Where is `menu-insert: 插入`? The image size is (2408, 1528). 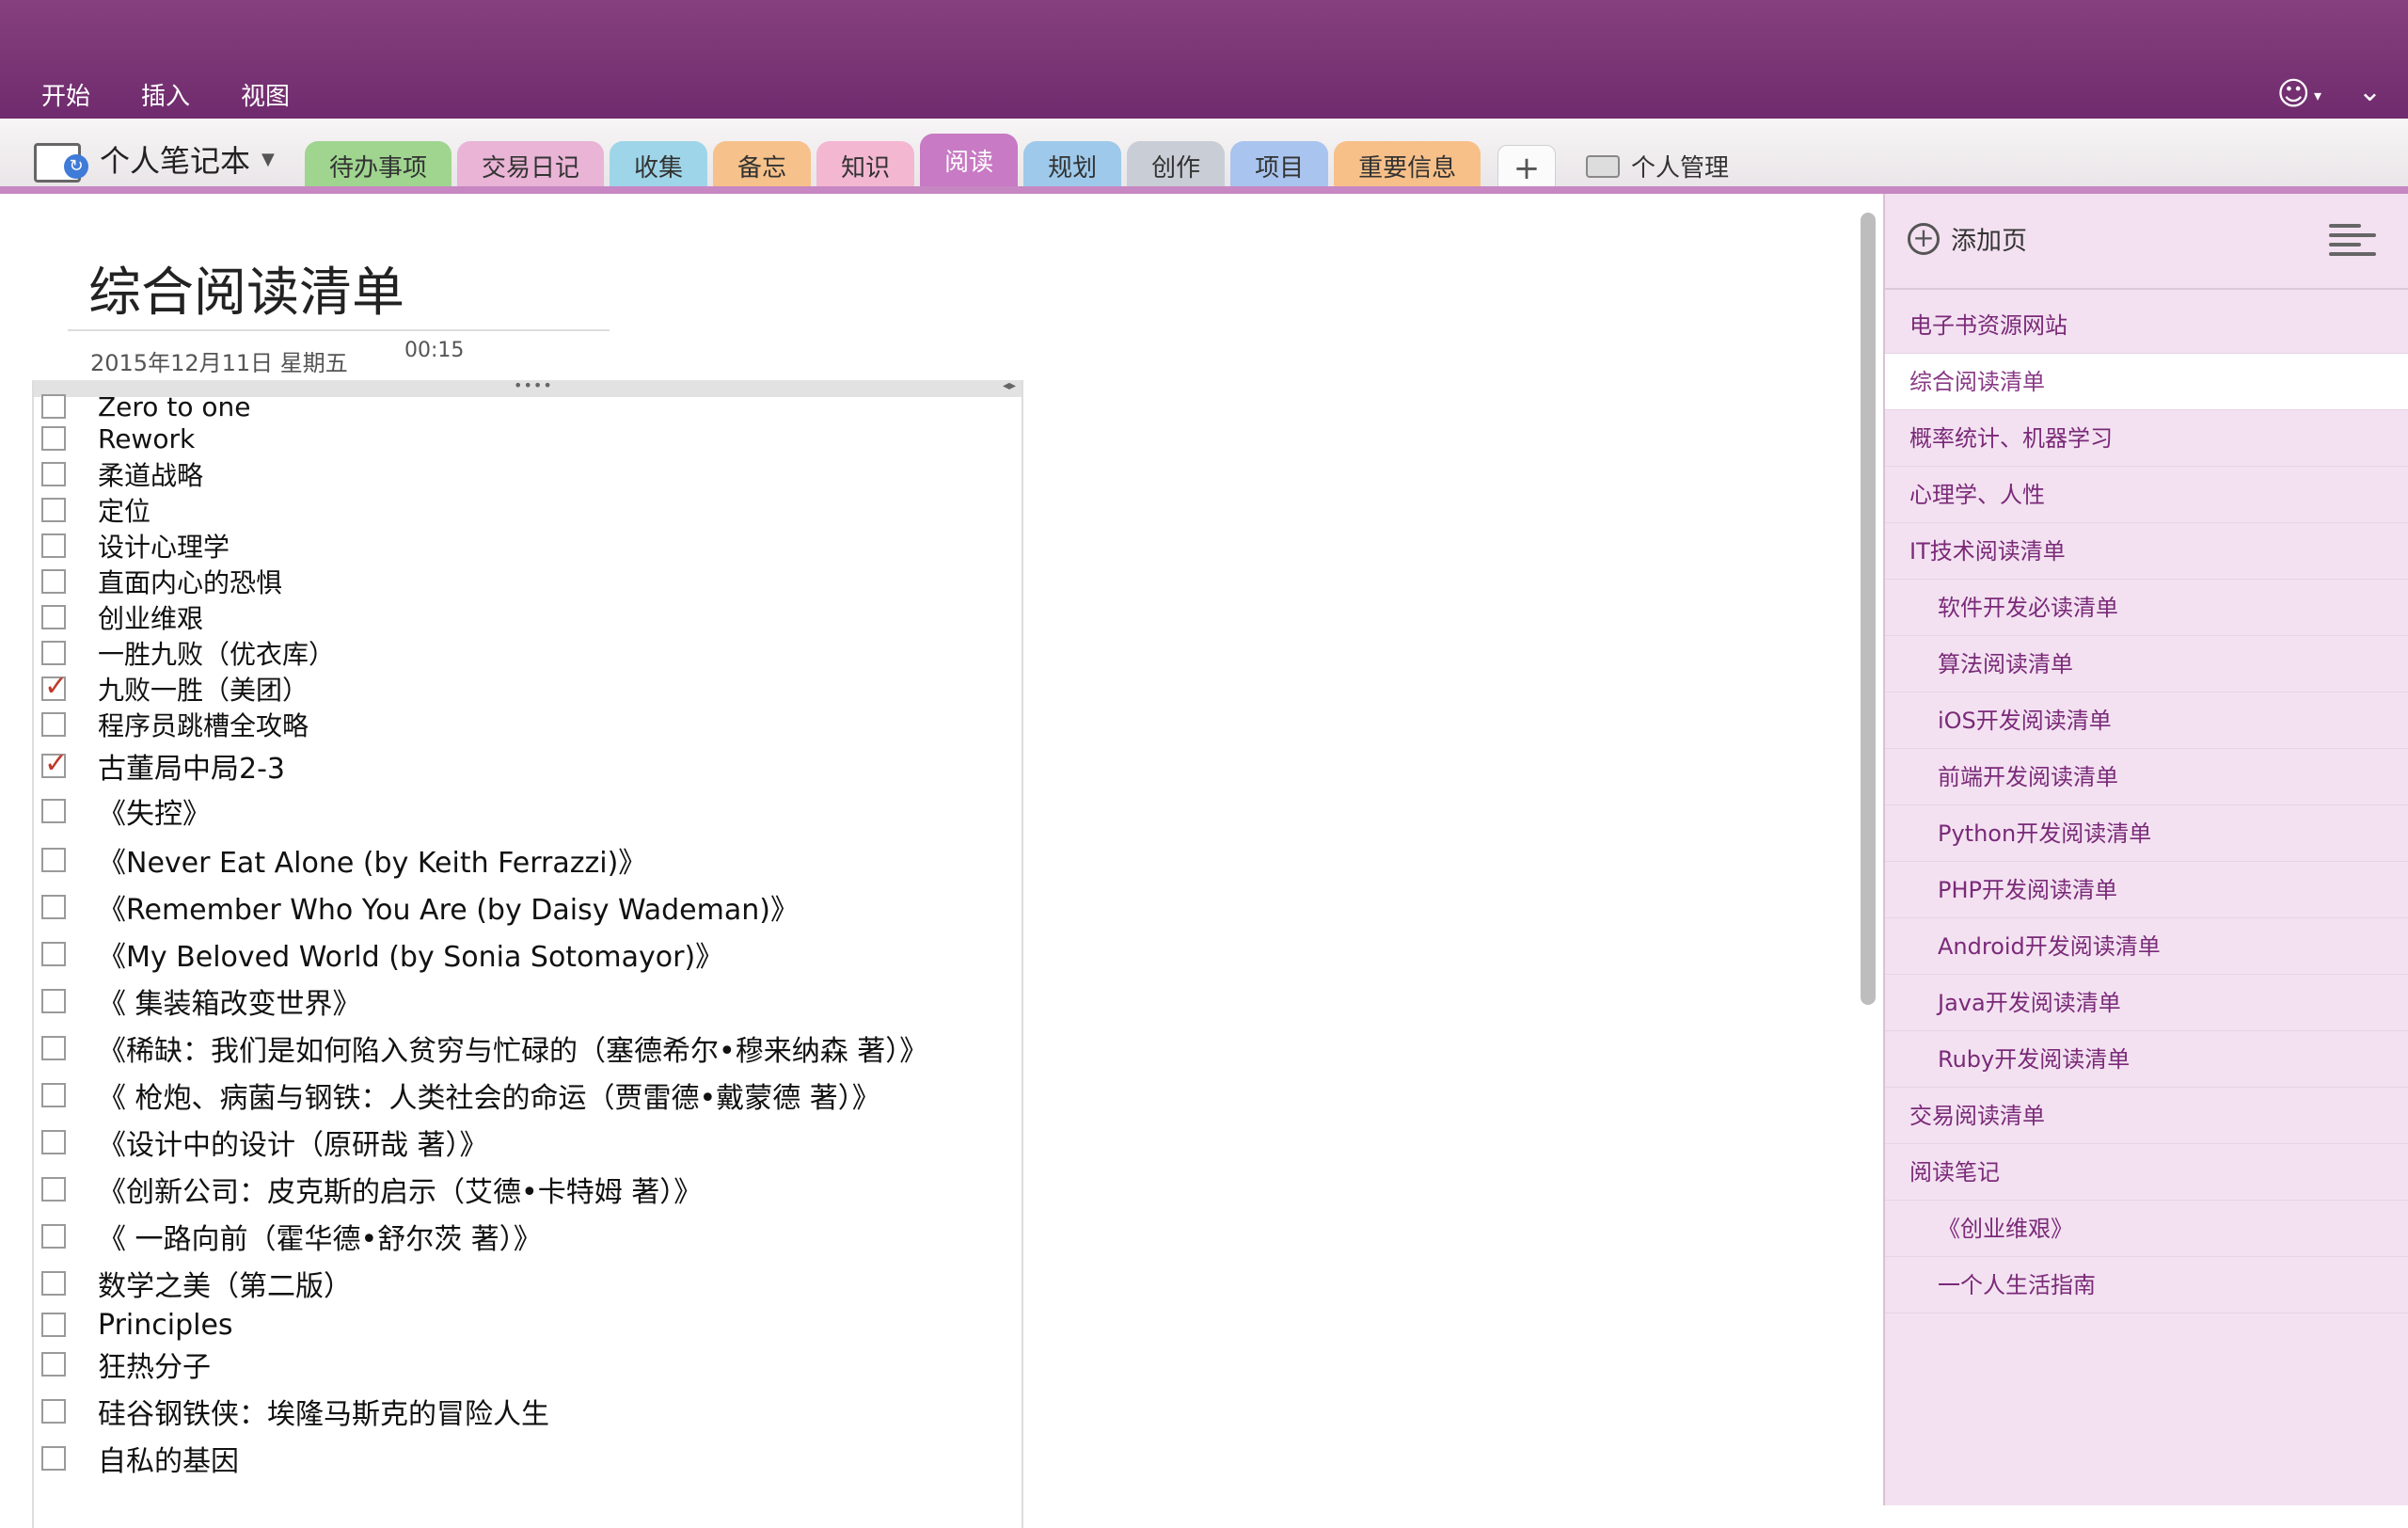 menu-insert: 插入 is located at coordinates (166, 94).